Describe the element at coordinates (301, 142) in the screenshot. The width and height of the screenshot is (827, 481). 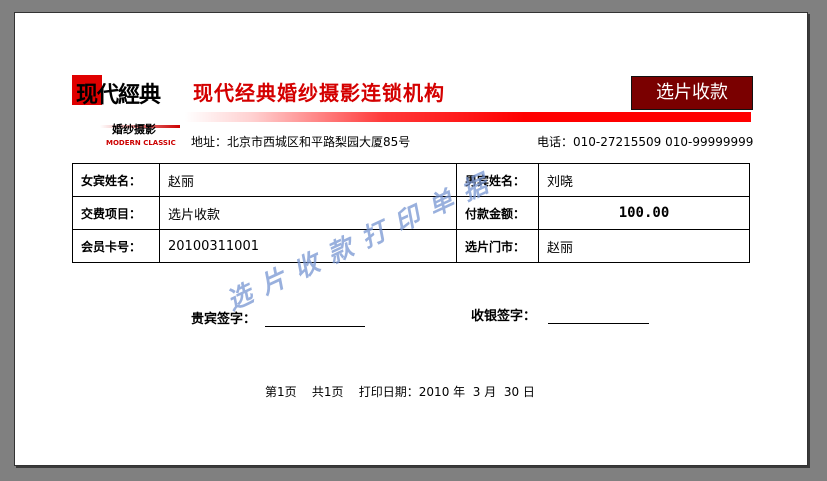
I see `company-address: 地址：北京市西城区和平路梨园大厦85号` at that location.